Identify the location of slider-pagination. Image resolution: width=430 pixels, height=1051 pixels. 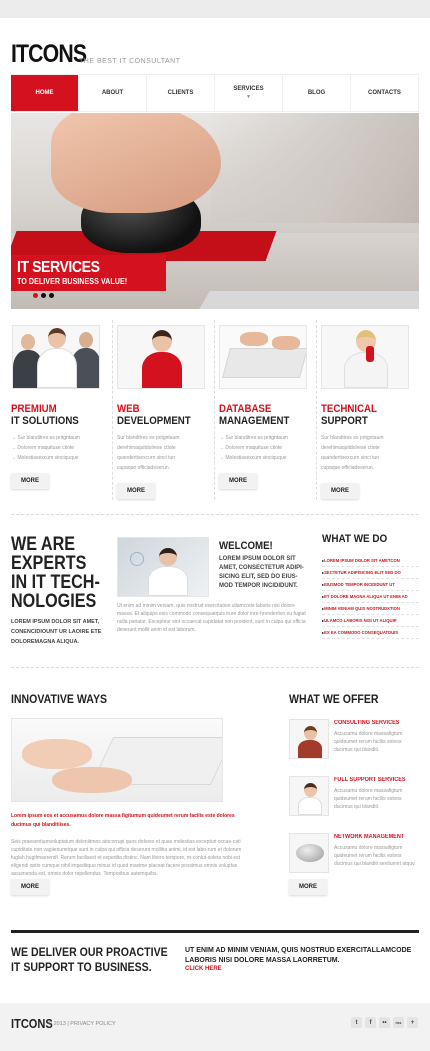
(43, 295).